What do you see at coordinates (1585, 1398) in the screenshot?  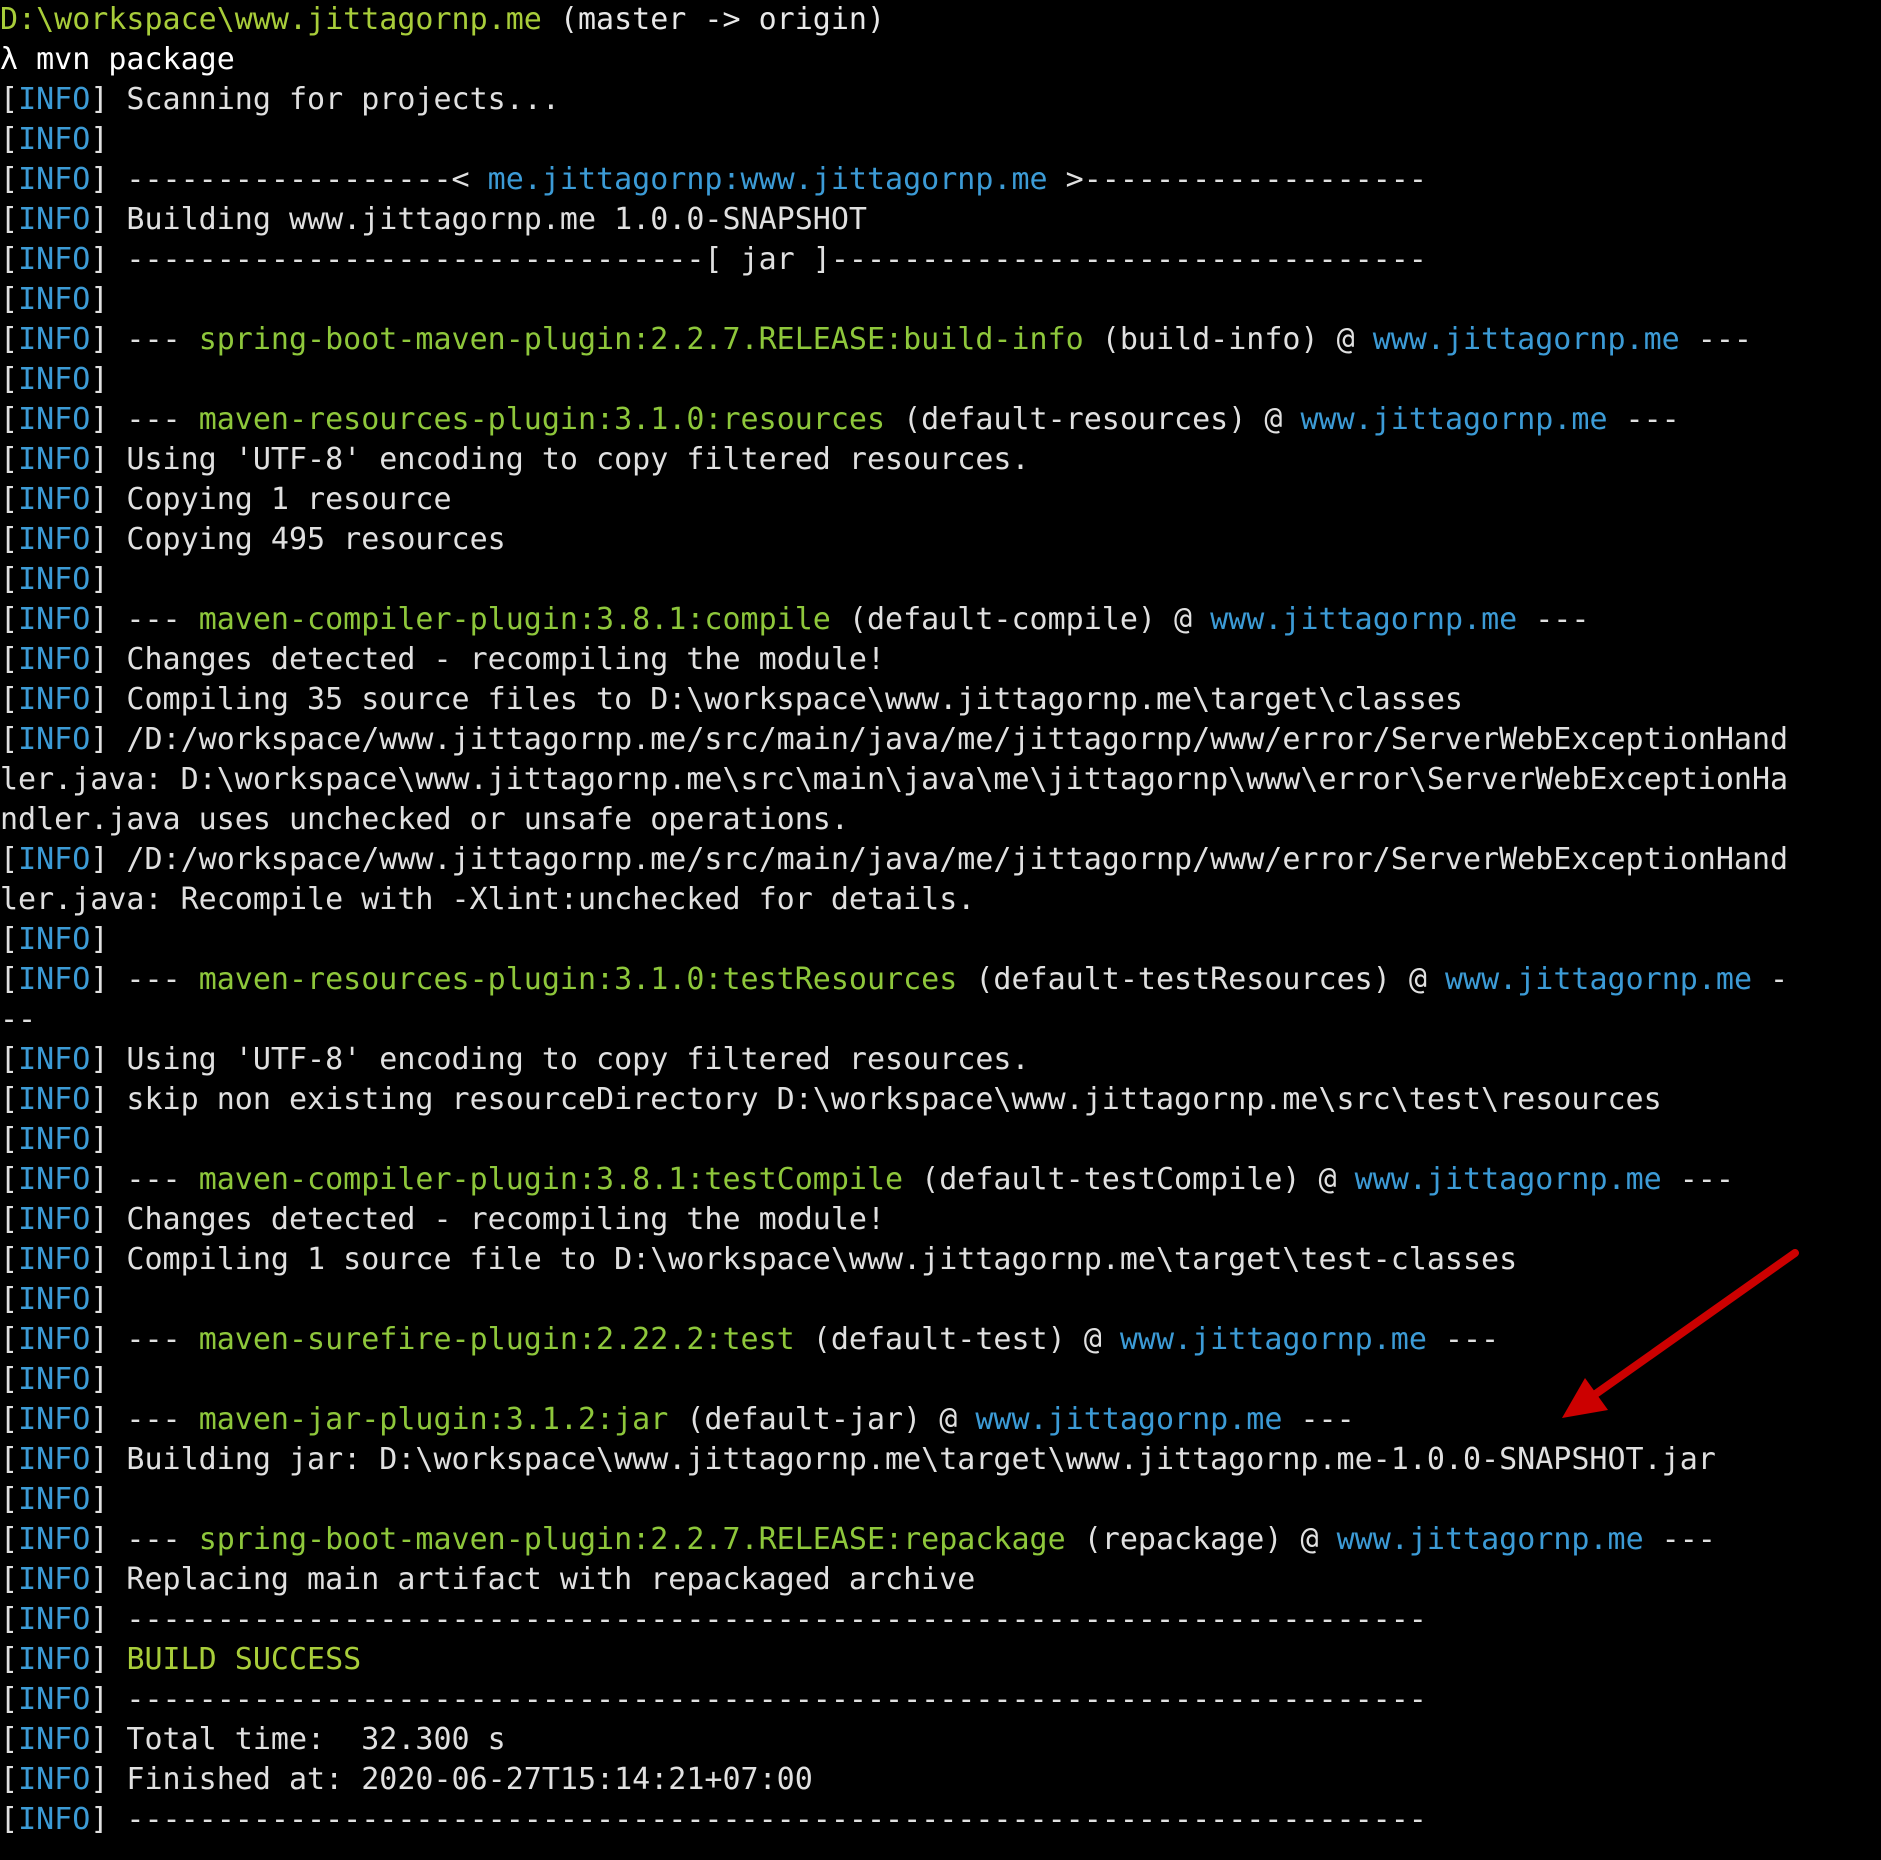 I see `arrow-head` at bounding box center [1585, 1398].